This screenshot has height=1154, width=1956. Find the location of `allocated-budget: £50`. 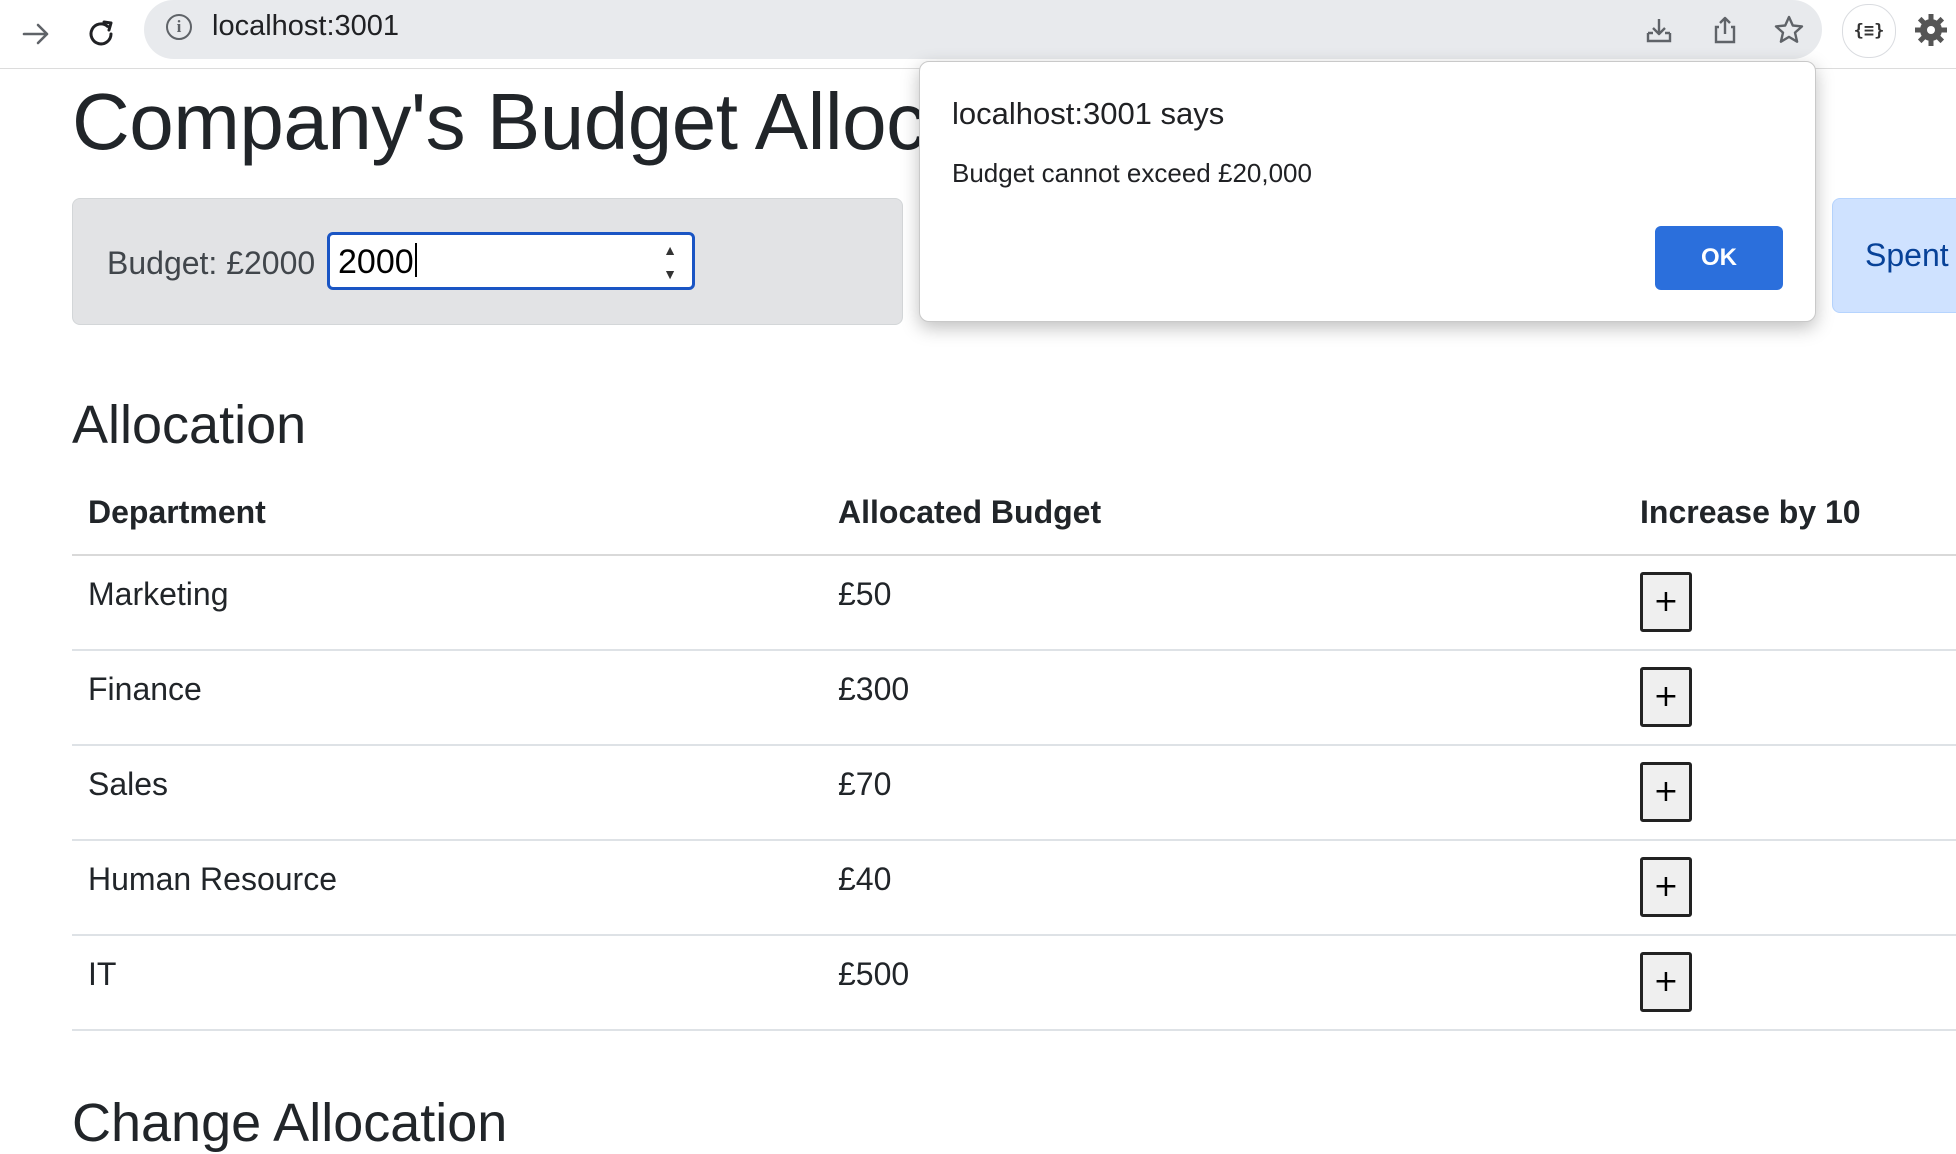

allocated-budget: £50 is located at coordinates (865, 594).